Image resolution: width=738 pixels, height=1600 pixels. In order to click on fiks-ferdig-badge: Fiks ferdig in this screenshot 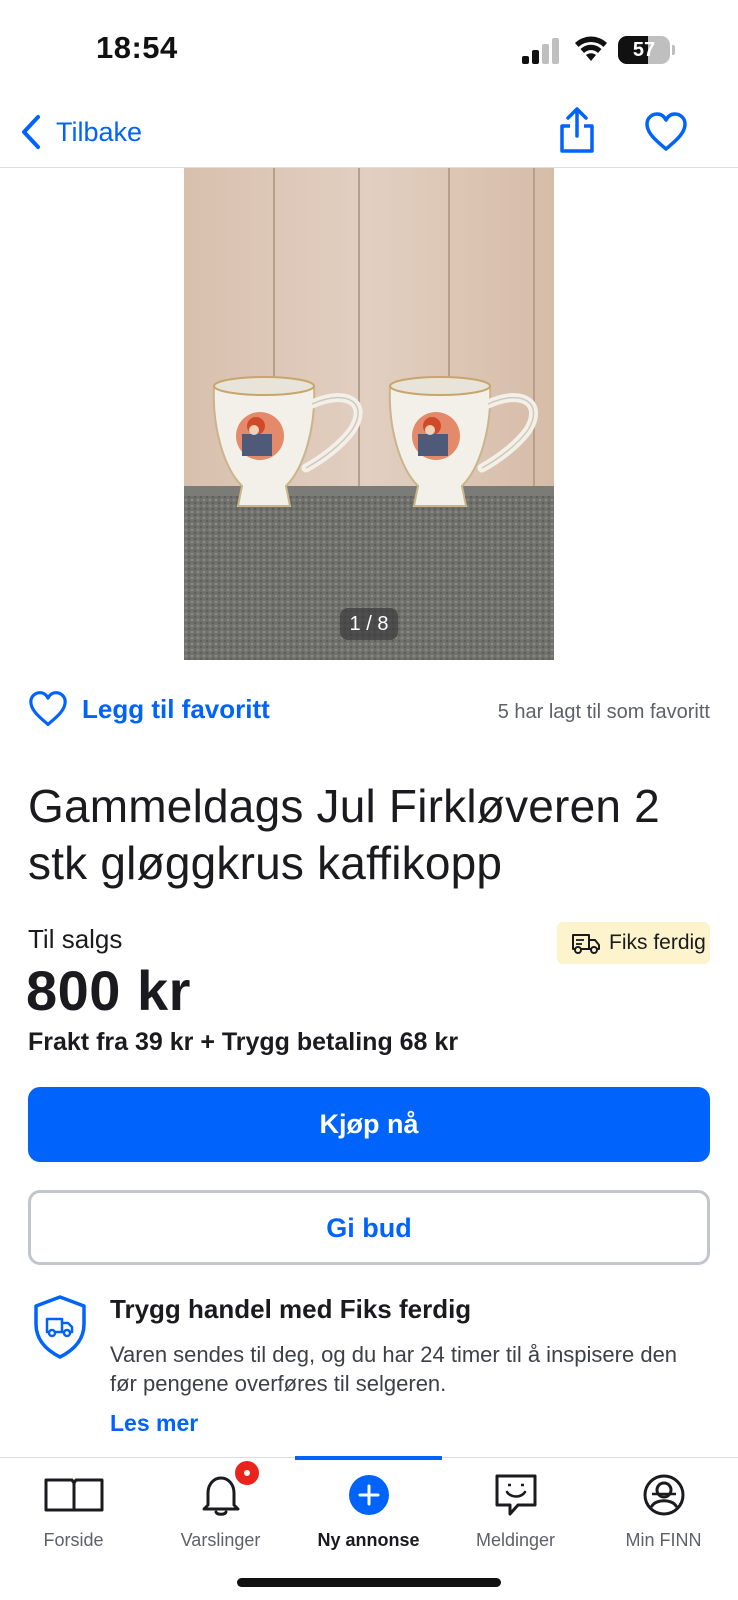, I will do `click(633, 943)`.